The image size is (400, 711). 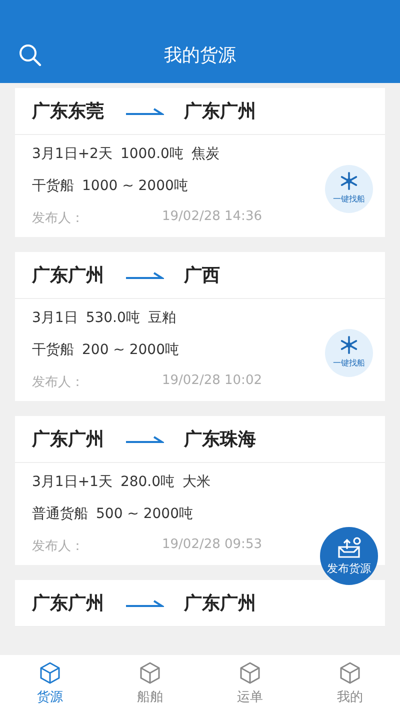 I want to click on nav-tab: 货源, so click(x=50, y=683).